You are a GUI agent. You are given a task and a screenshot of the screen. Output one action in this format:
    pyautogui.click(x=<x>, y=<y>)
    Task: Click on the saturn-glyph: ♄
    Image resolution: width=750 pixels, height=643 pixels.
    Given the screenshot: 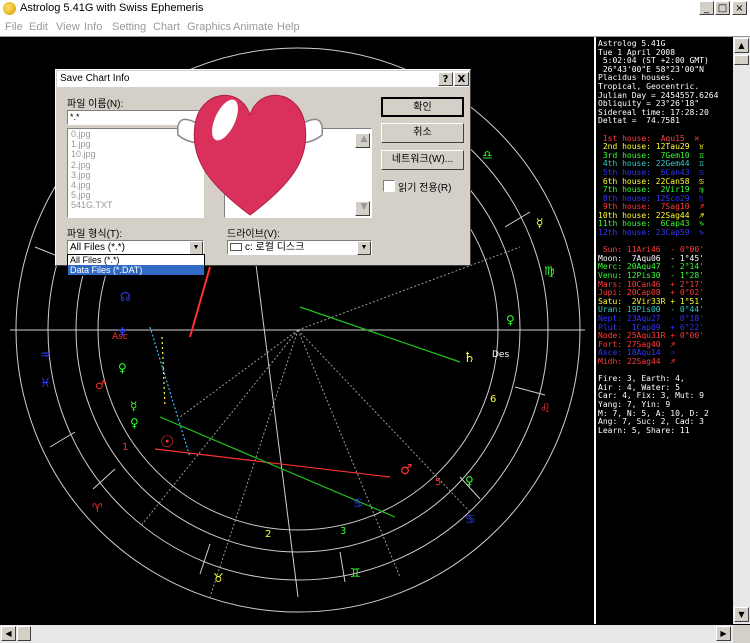 What is the action you would take?
    pyautogui.click(x=469, y=358)
    